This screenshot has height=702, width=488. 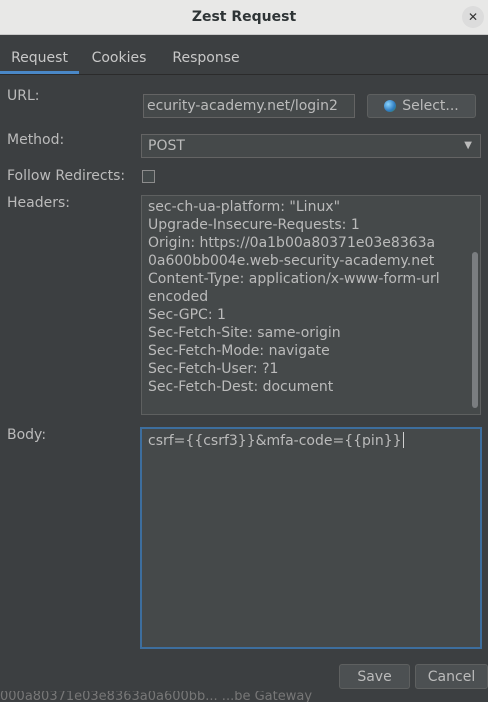 What do you see at coordinates (473, 17) in the screenshot?
I see `close-icon: ✕` at bounding box center [473, 17].